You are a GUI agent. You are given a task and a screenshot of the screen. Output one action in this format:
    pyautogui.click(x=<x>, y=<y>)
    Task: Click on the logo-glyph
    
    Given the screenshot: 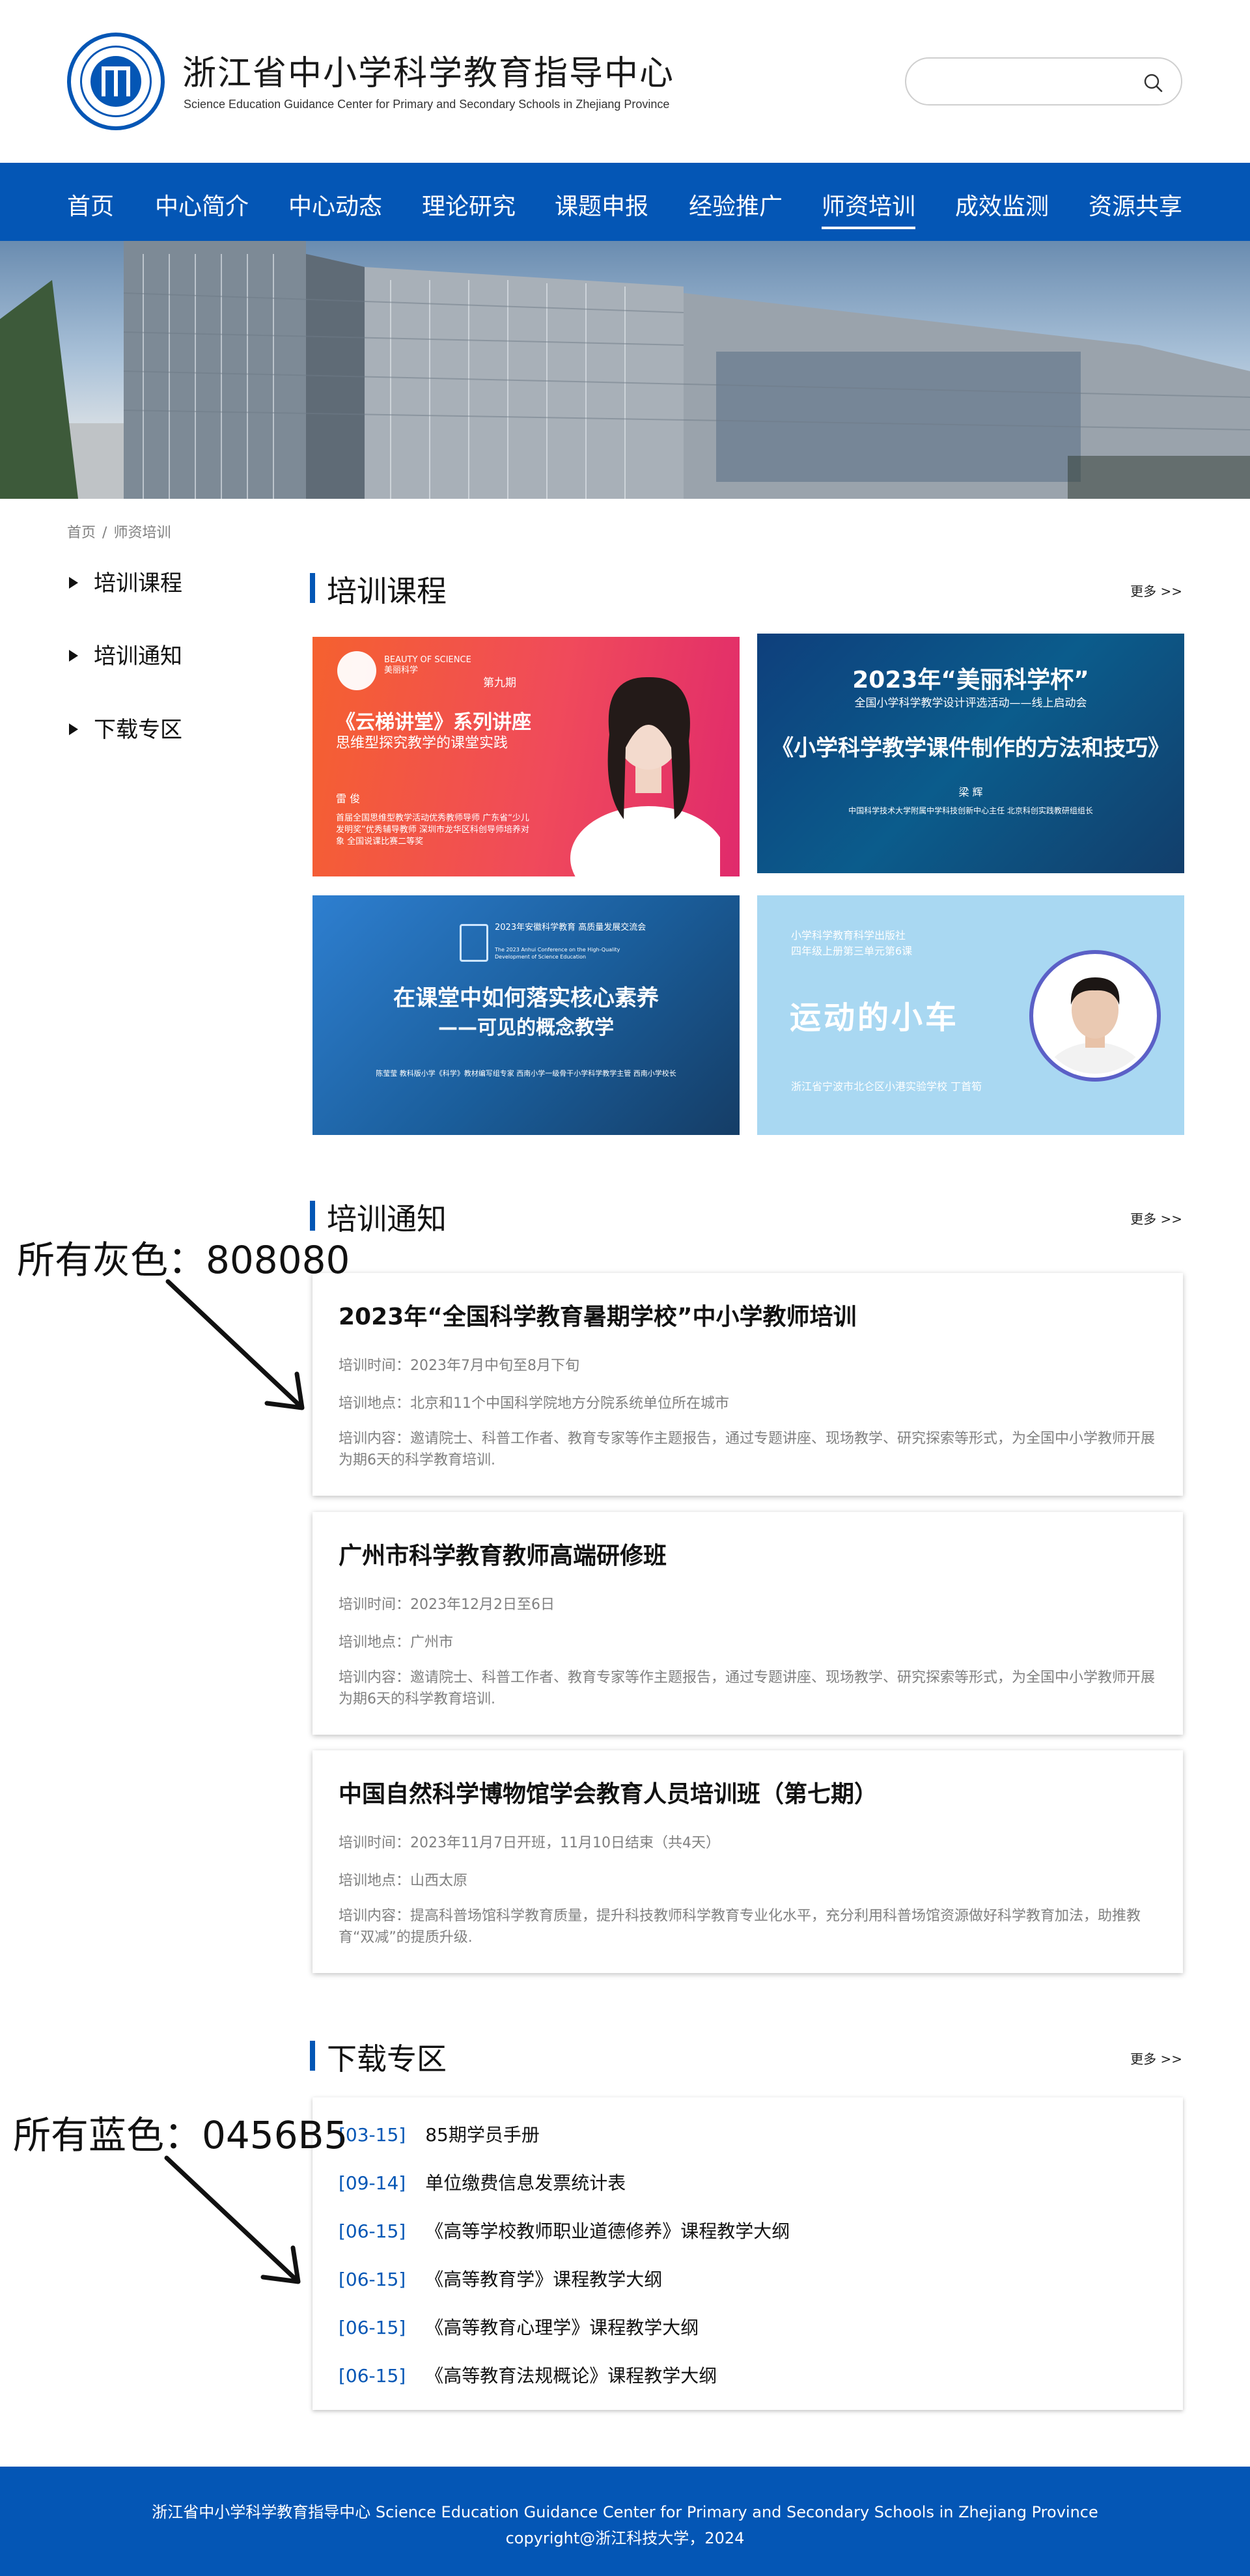 What is the action you would take?
    pyautogui.click(x=116, y=81)
    